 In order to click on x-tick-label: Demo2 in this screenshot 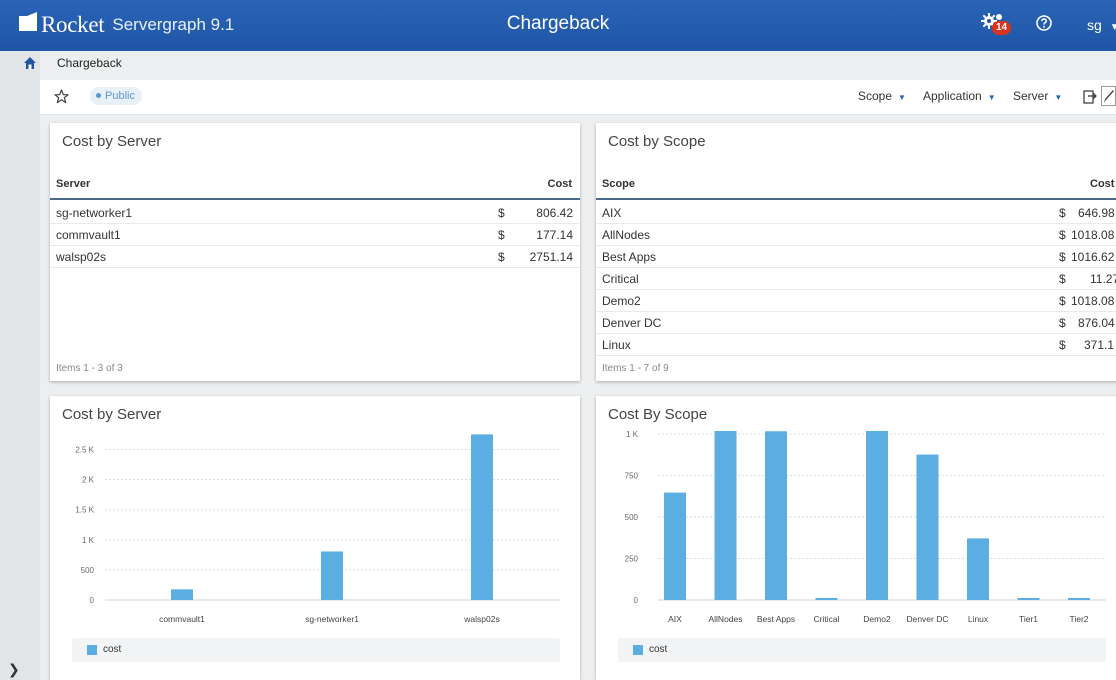, I will do `click(877, 619)`.